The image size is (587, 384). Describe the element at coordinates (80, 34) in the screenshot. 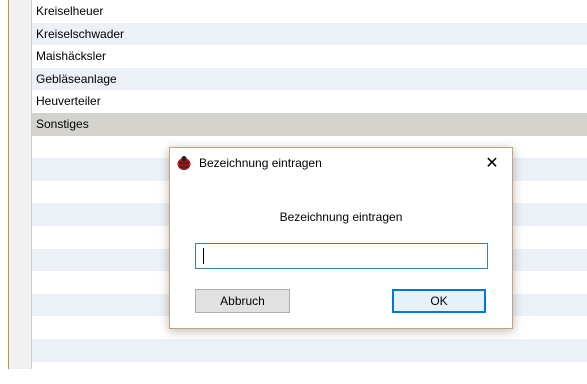

I see `list-item-label: Kreiselschwader` at that location.